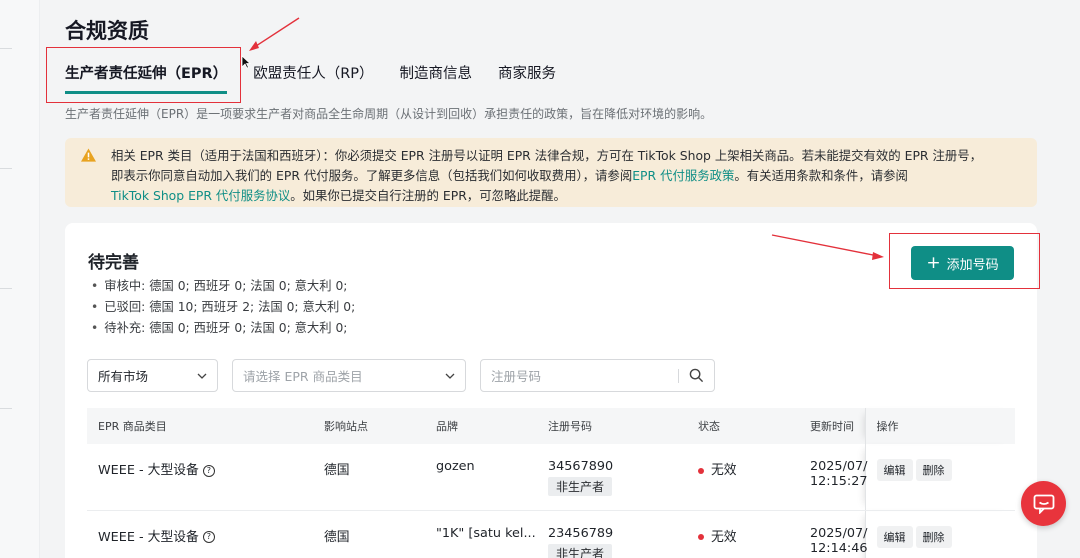  Describe the element at coordinates (527, 78) in the screenshot. I see `tab-merchant-service: 商家服务` at that location.